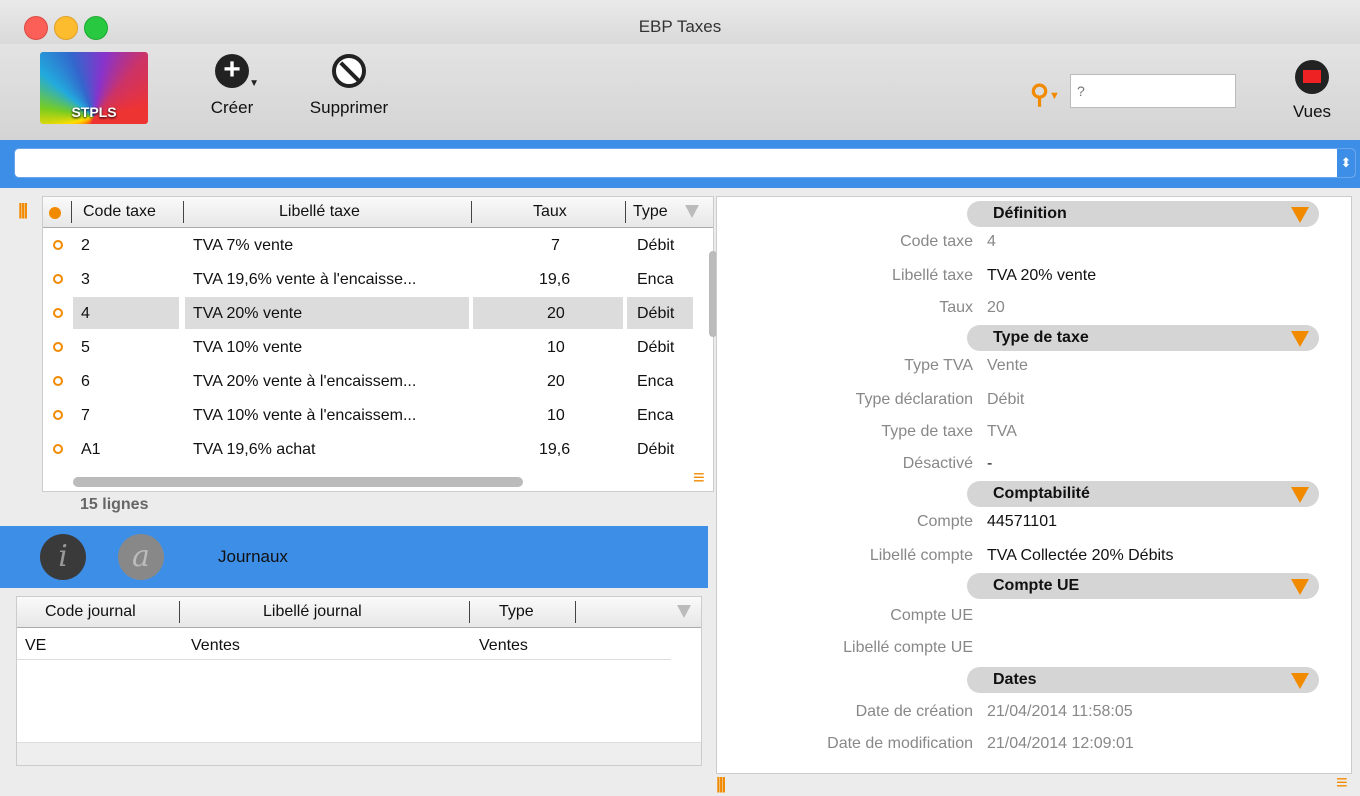  I want to click on horizontal-scrollbar, so click(298, 482).